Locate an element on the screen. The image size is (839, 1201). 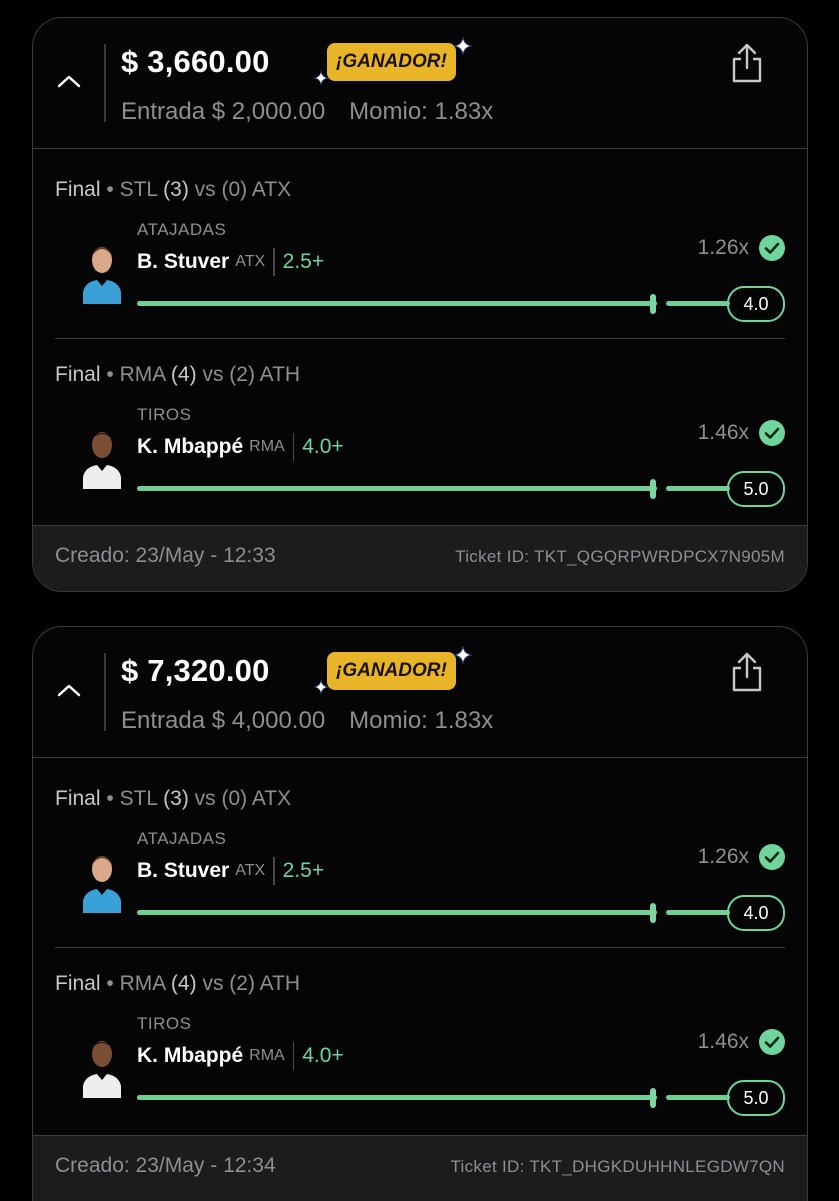
player-line: B. Stuver ATX 2.5+ is located at coordinates (230, 263).